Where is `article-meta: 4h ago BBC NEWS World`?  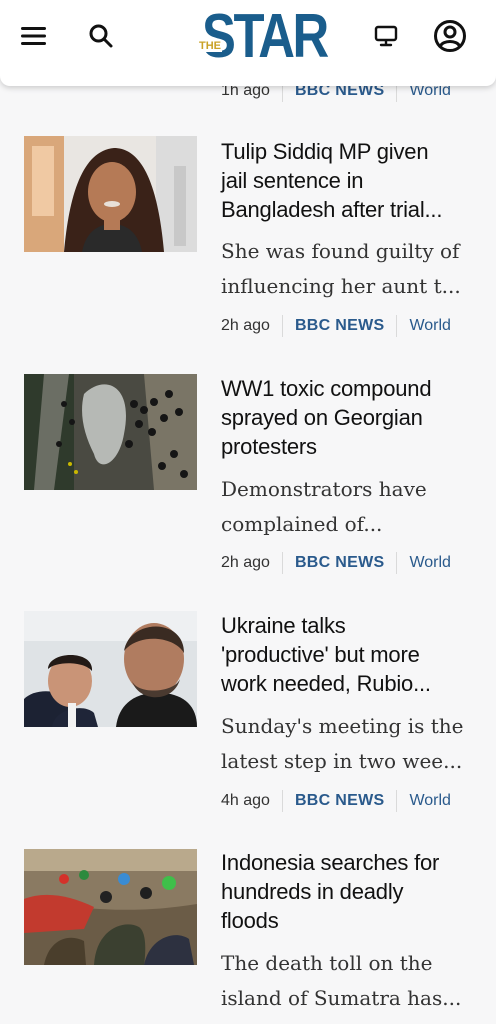
article-meta: 4h ago BBC NEWS World is located at coordinates (336, 801).